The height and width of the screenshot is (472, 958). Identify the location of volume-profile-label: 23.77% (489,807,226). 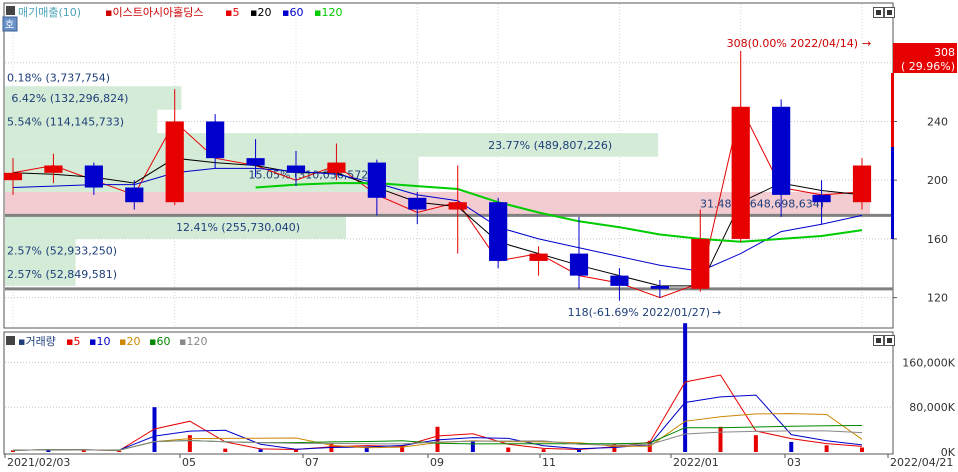
(550, 145).